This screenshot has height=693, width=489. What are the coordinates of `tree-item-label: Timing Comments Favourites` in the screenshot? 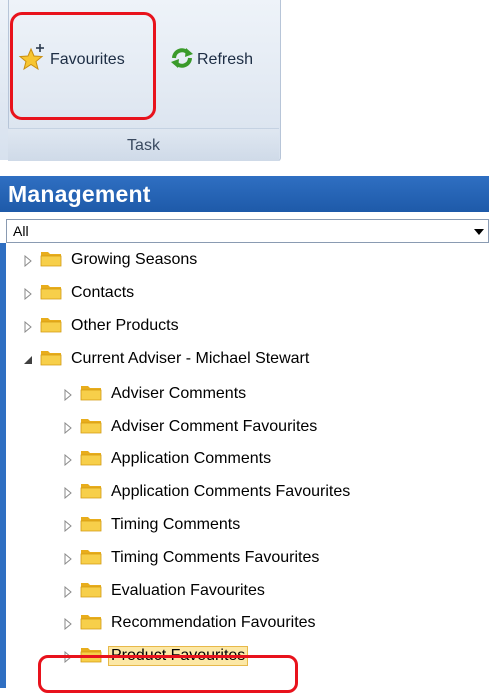 It's located at (215, 557).